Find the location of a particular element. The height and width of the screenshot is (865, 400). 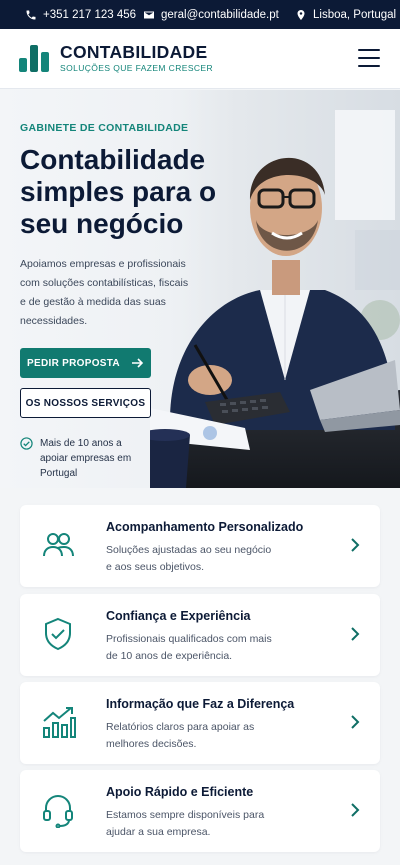

check-circle-icon is located at coordinates (26, 443).